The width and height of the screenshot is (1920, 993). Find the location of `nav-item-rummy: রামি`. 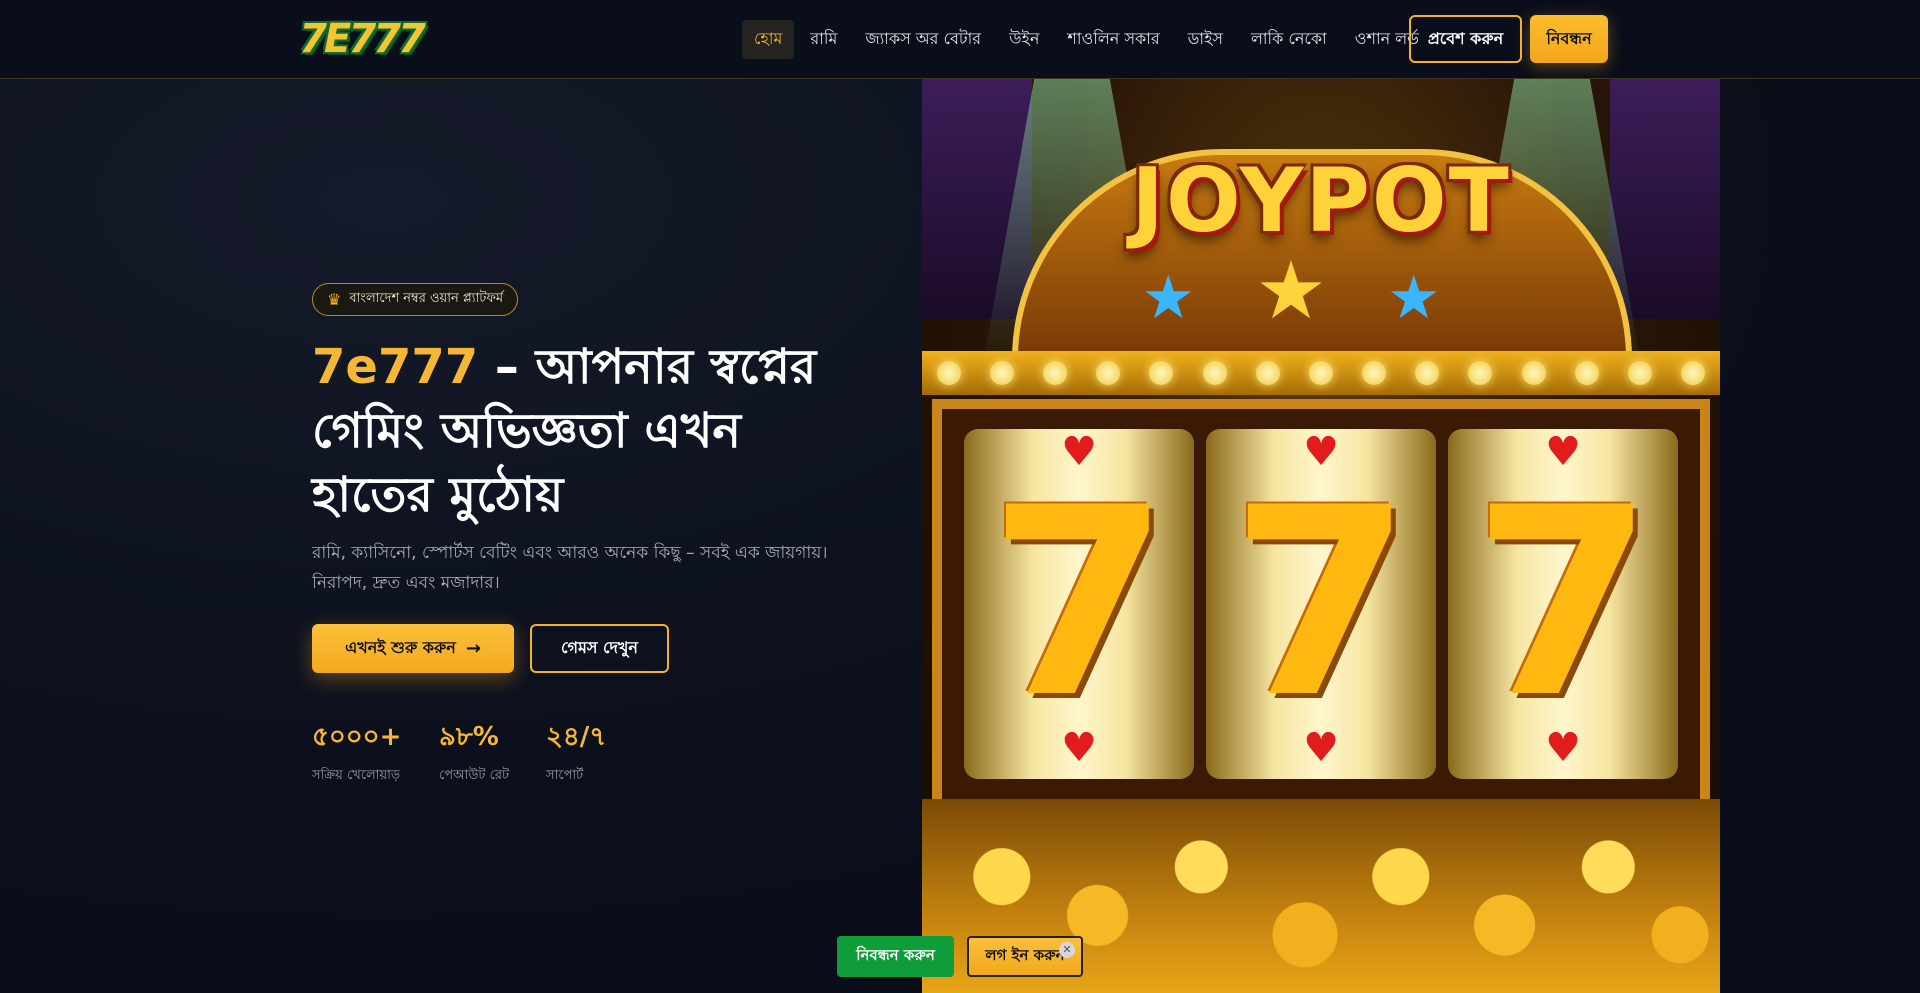

nav-item-rummy: রামি is located at coordinates (823, 39).